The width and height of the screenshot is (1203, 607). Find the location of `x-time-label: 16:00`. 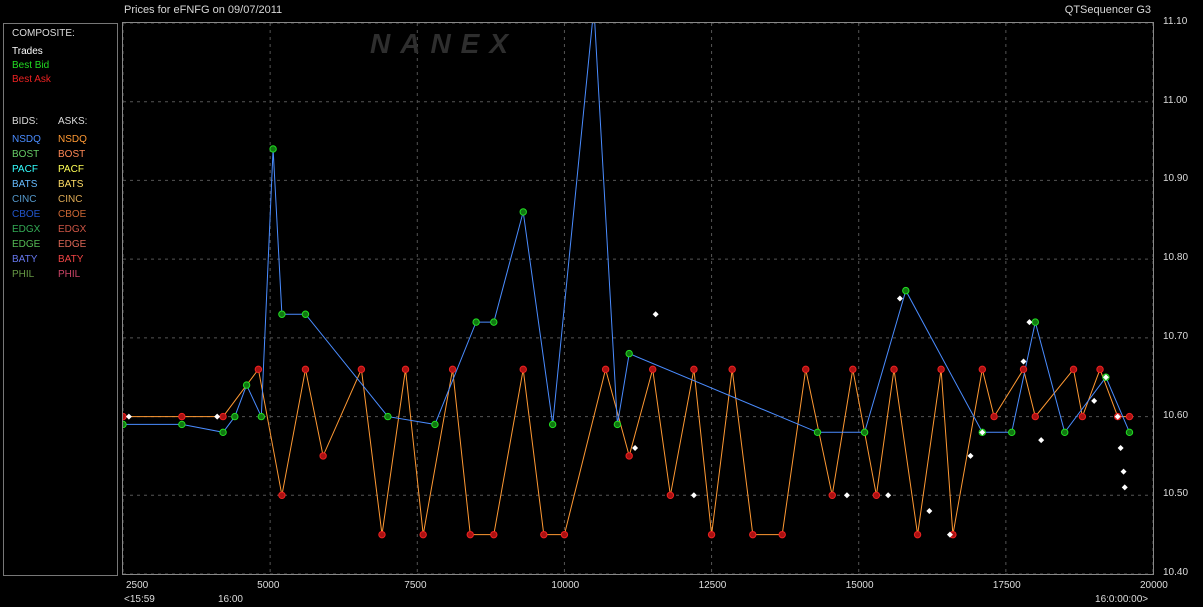

x-time-label: 16:00 is located at coordinates (230, 599).